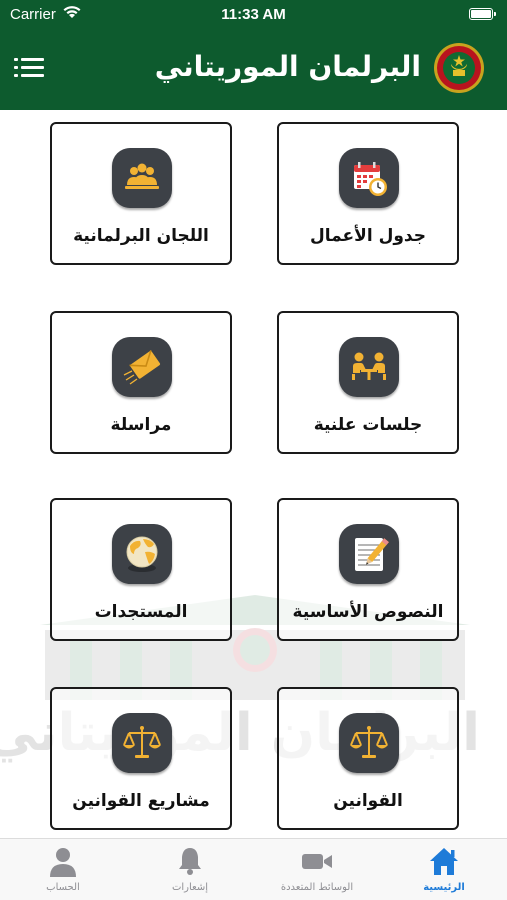  What do you see at coordinates (369, 178) in the screenshot?
I see `calendar-clock-icon` at bounding box center [369, 178].